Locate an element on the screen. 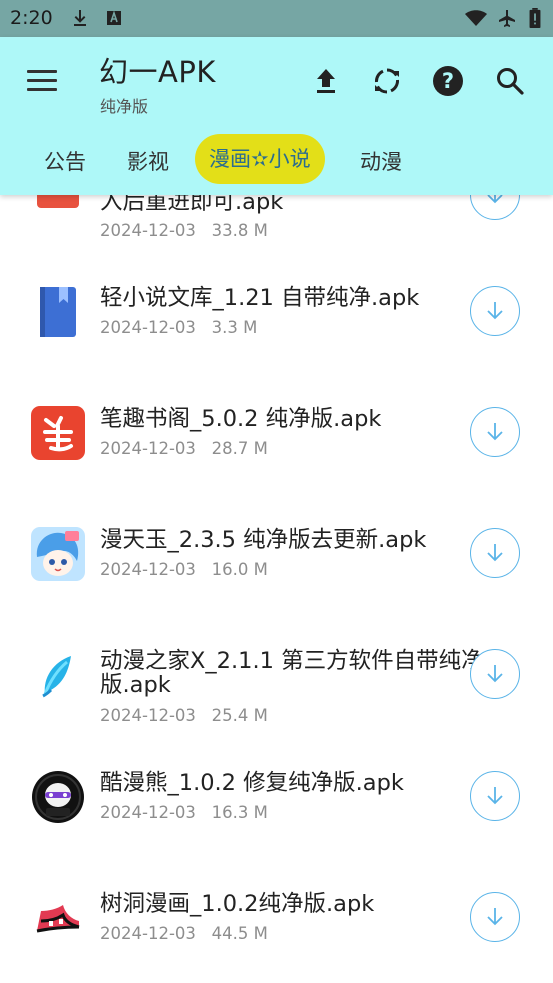 The height and width of the screenshot is (983, 553). file-name: 树洞漫画_1.0.2纯净版.apk is located at coordinates (237, 904).